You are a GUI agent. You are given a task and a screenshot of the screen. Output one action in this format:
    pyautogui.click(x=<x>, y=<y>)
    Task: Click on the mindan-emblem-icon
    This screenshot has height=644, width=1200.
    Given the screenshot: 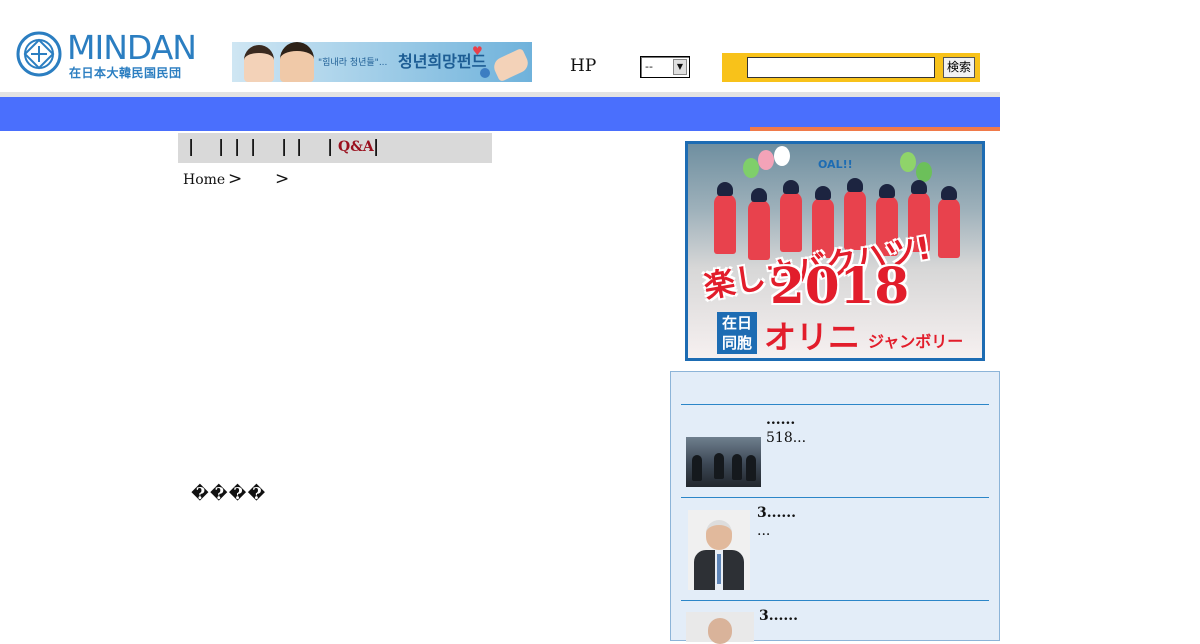 What is the action you would take?
    pyautogui.click(x=39, y=54)
    